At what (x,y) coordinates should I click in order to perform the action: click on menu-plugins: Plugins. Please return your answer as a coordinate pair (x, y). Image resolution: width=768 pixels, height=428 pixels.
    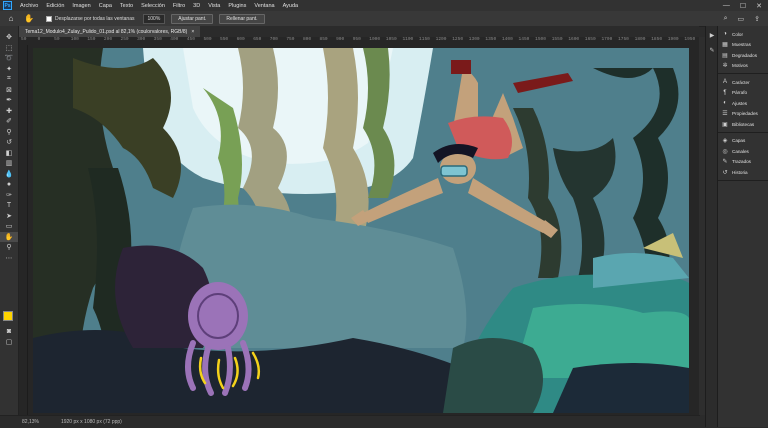
    Looking at the image, I should click on (237, 6).